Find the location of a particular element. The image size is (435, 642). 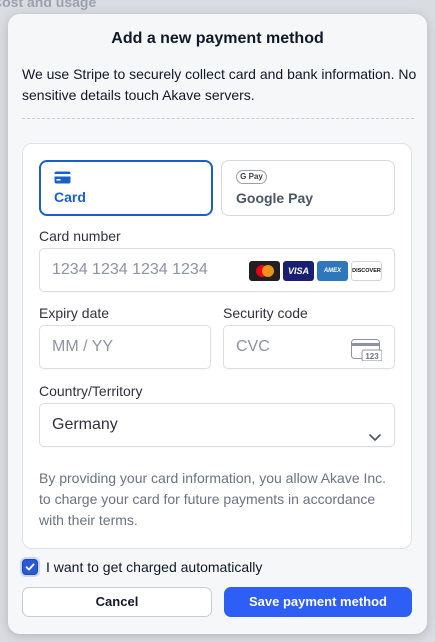

modal-title: Add a new payment method is located at coordinates (217, 38).